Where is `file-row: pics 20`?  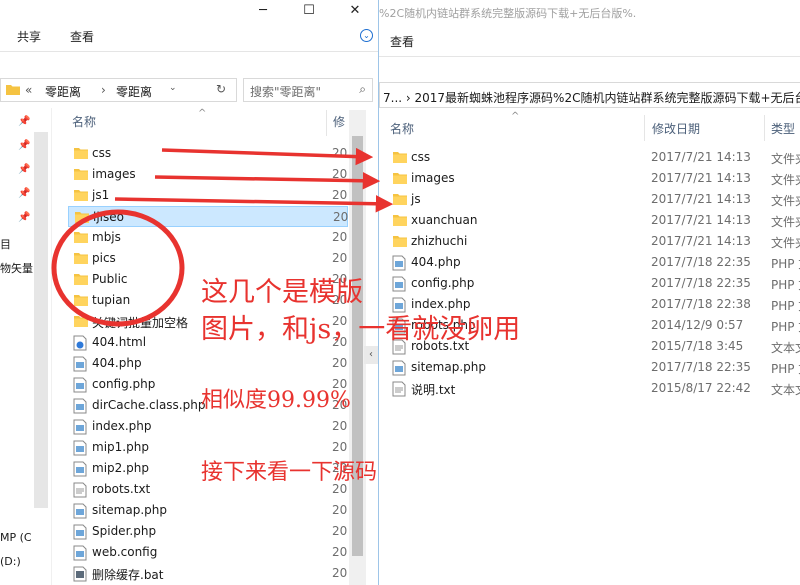
file-row: pics 20 is located at coordinates (208, 258).